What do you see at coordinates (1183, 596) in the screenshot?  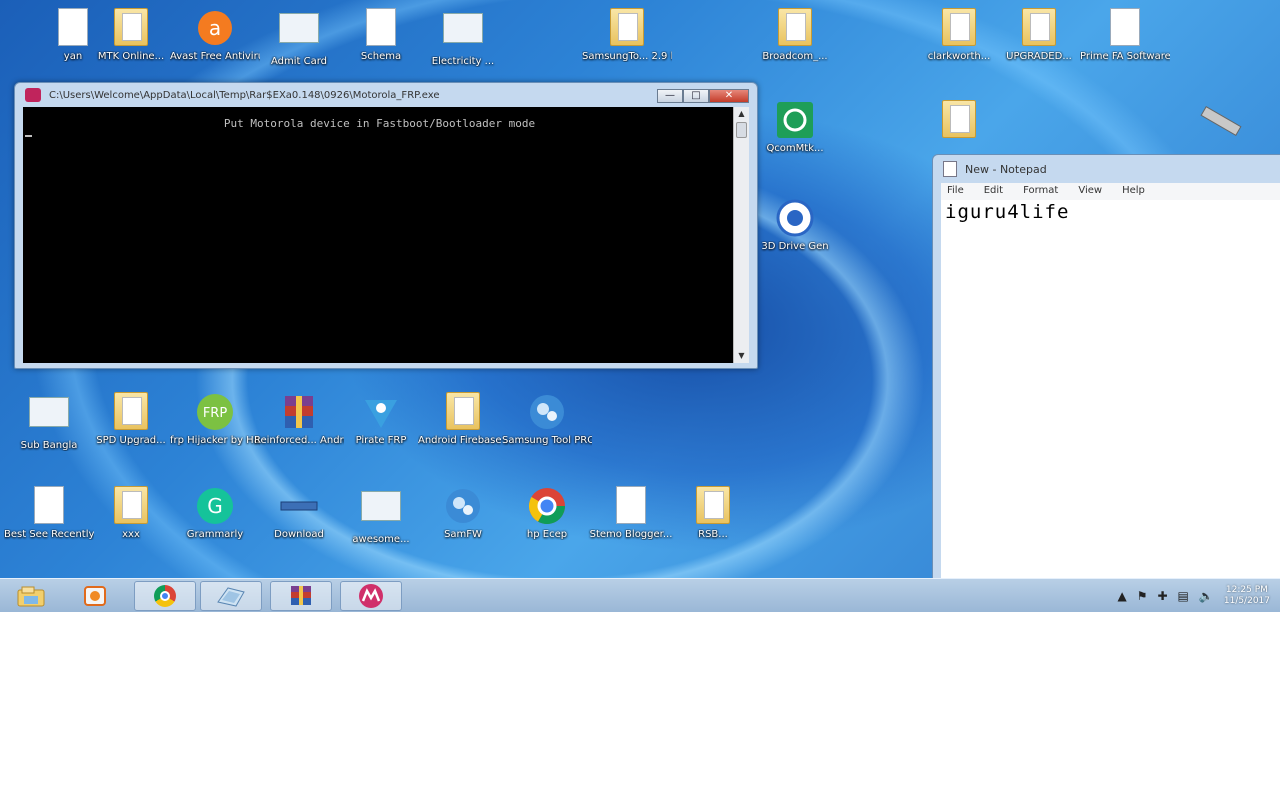 I see `tray-network-icon: ▤` at bounding box center [1183, 596].